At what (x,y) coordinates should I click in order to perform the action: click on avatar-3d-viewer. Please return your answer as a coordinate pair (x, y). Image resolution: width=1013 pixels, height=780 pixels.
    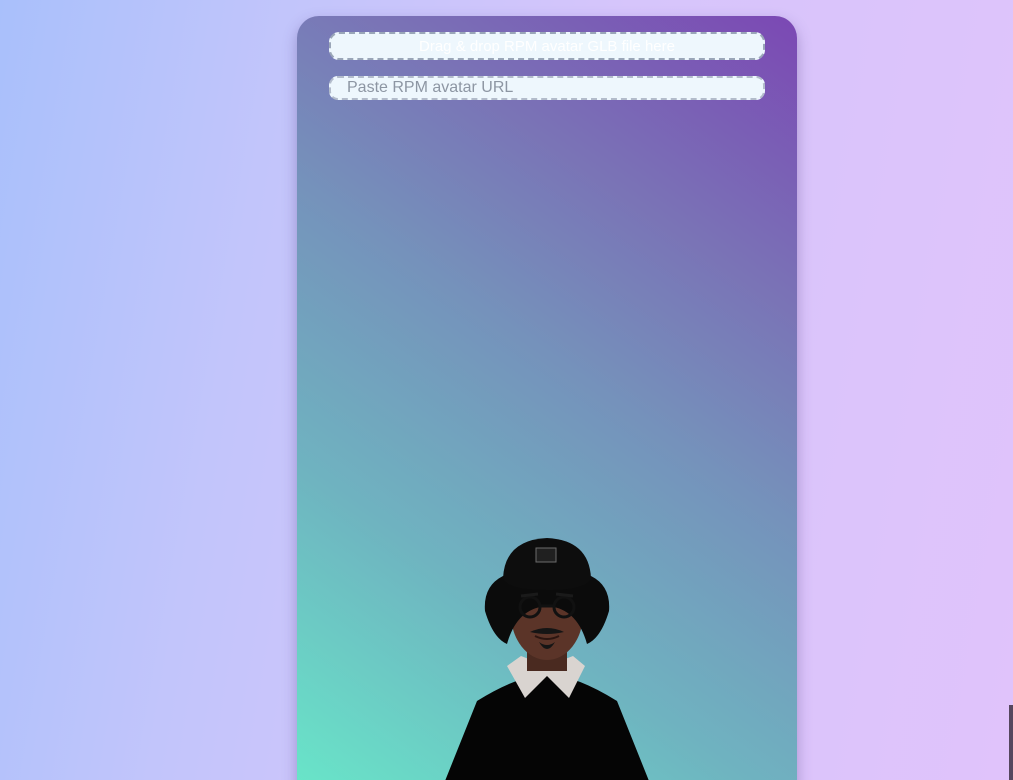
    Looking at the image, I should click on (547, 648).